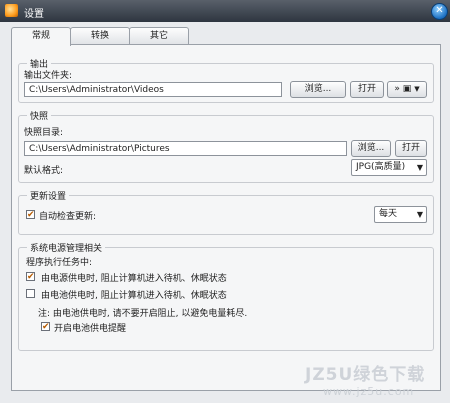 The image size is (450, 403). What do you see at coordinates (66, 247) in the screenshot?
I see `power-group-title: 系统电源管理相关` at bounding box center [66, 247].